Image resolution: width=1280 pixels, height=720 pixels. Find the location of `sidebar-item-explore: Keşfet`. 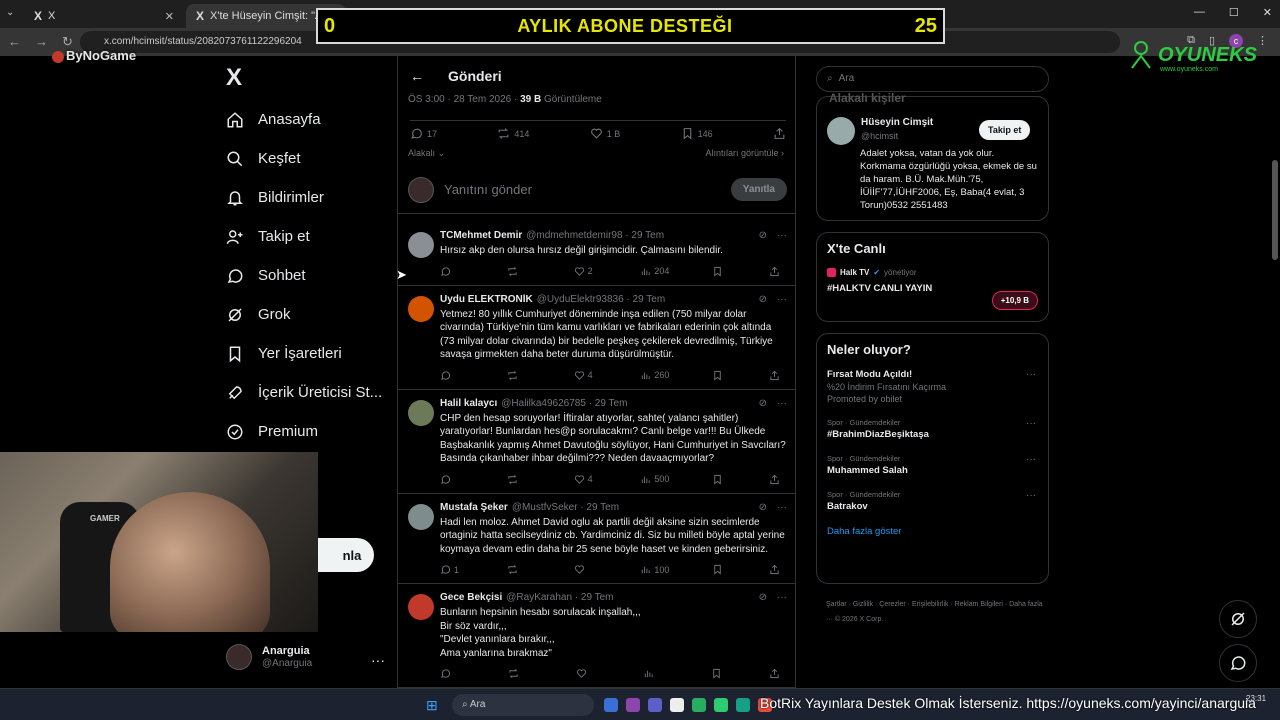

sidebar-item-explore: Keşfet is located at coordinates (304, 158).